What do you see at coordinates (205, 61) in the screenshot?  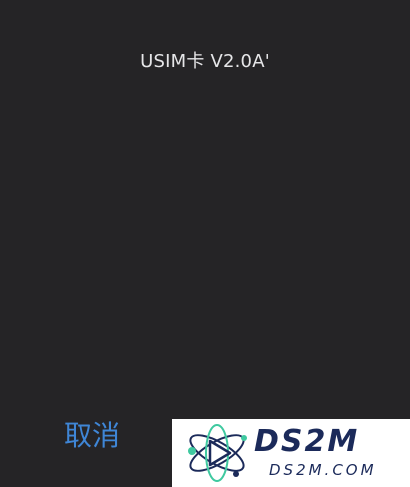 I see `dialog-title: USIM卡 V2.0A'` at bounding box center [205, 61].